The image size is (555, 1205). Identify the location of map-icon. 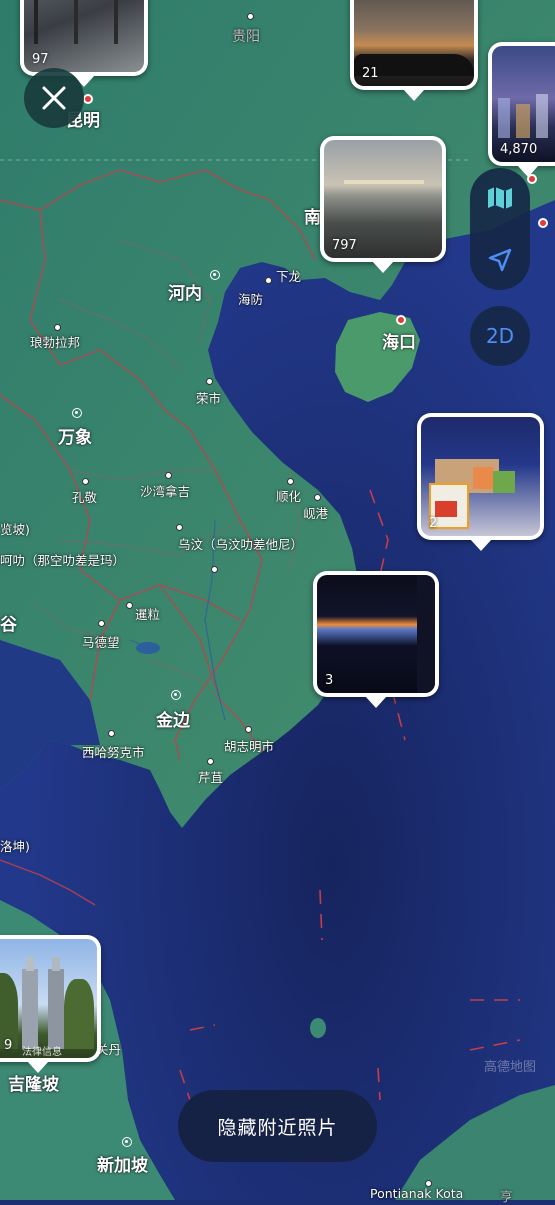
(500, 198).